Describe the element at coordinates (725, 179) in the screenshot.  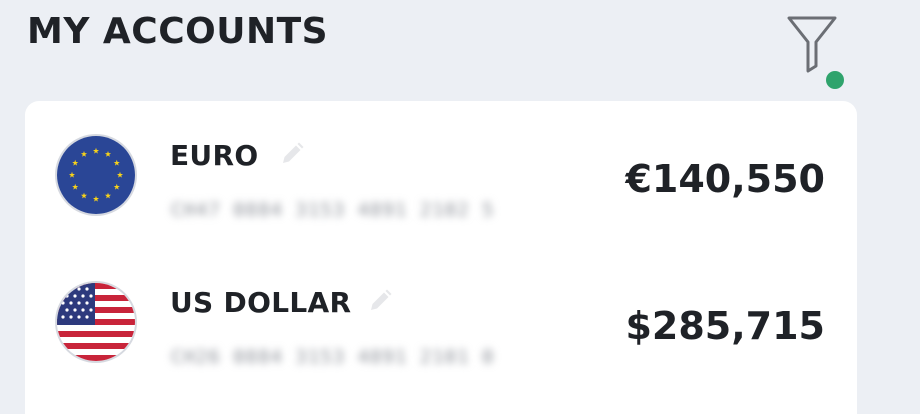
I see `account-balance: €140,550` at that location.